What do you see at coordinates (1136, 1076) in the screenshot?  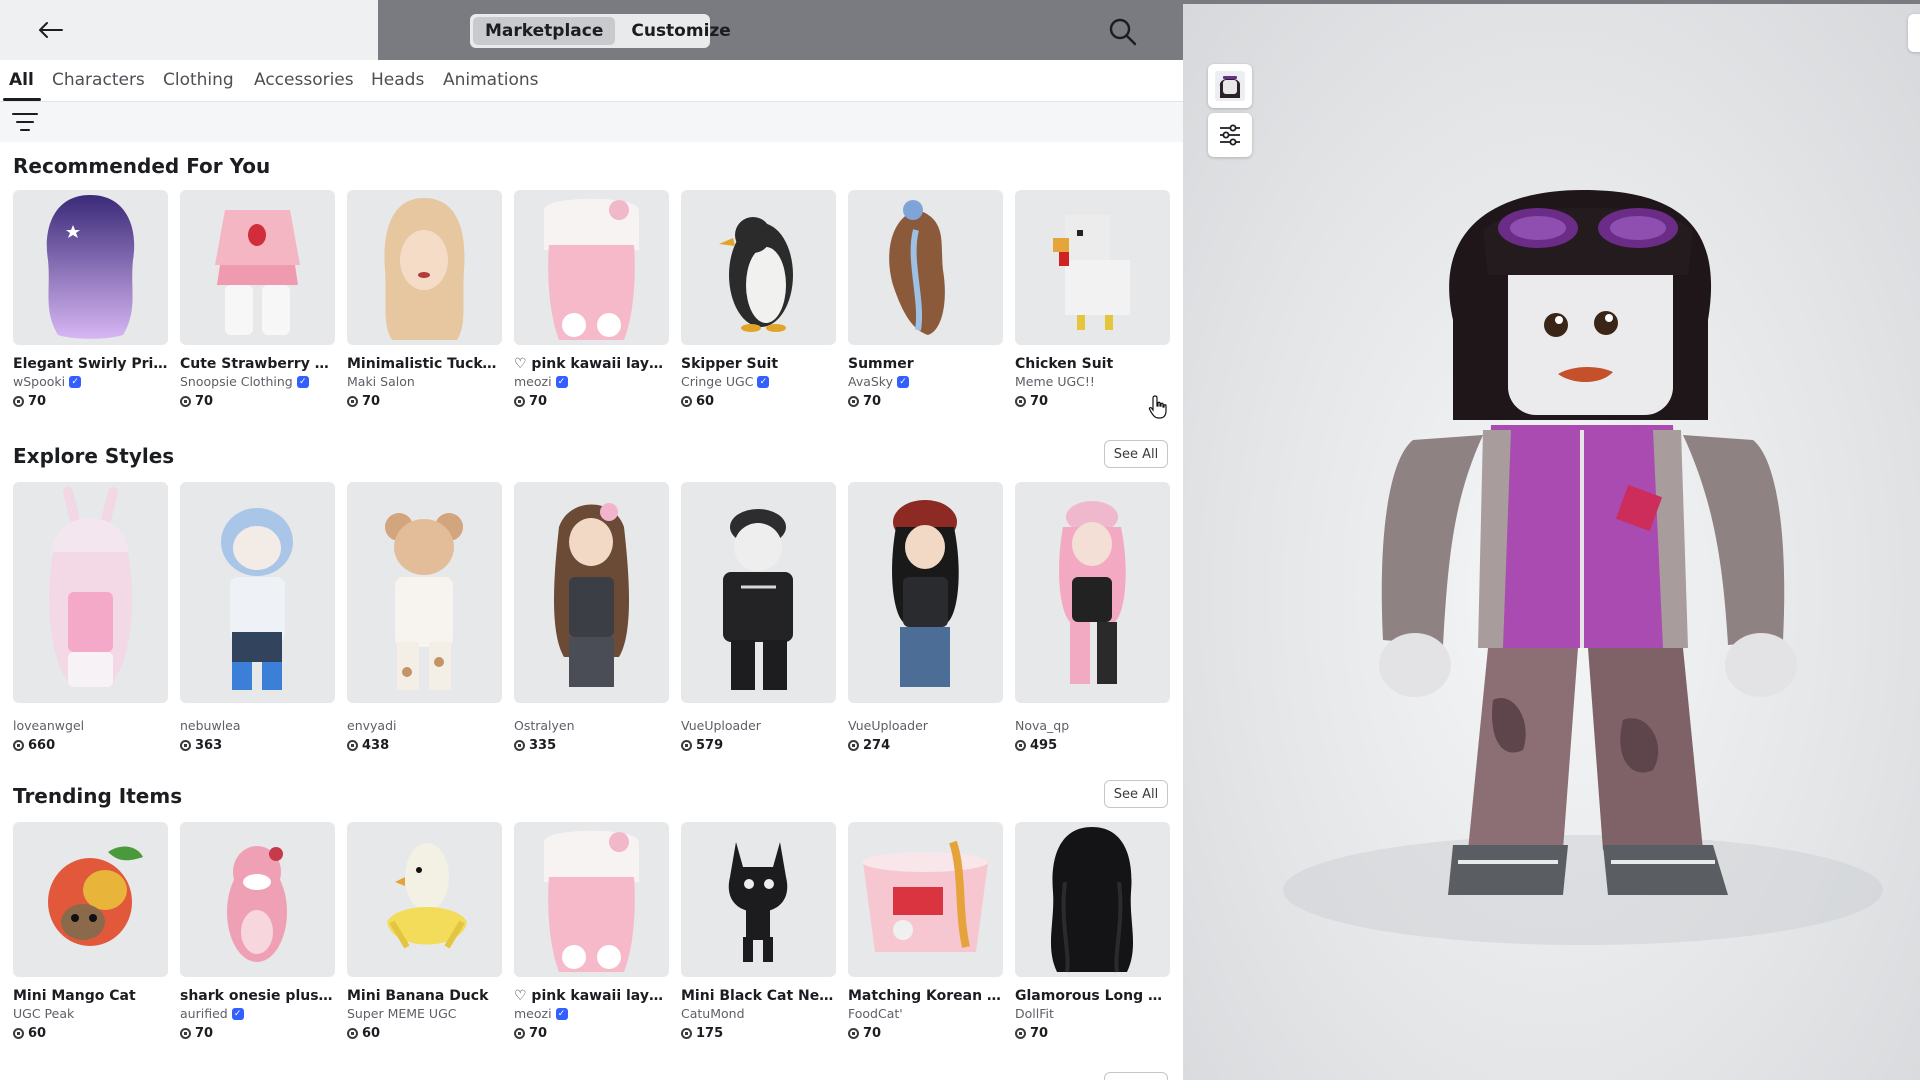 I see `next-section-see-all-button` at bounding box center [1136, 1076].